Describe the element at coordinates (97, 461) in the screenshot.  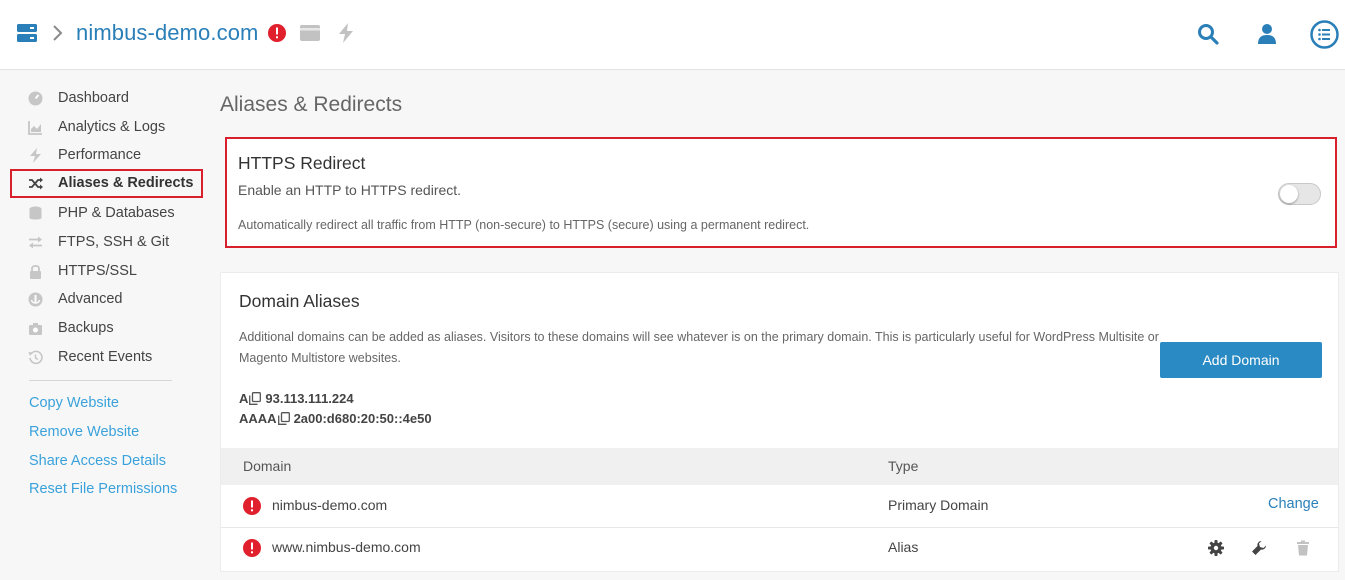
I see `share-access-details-link: Share Access Details` at that location.